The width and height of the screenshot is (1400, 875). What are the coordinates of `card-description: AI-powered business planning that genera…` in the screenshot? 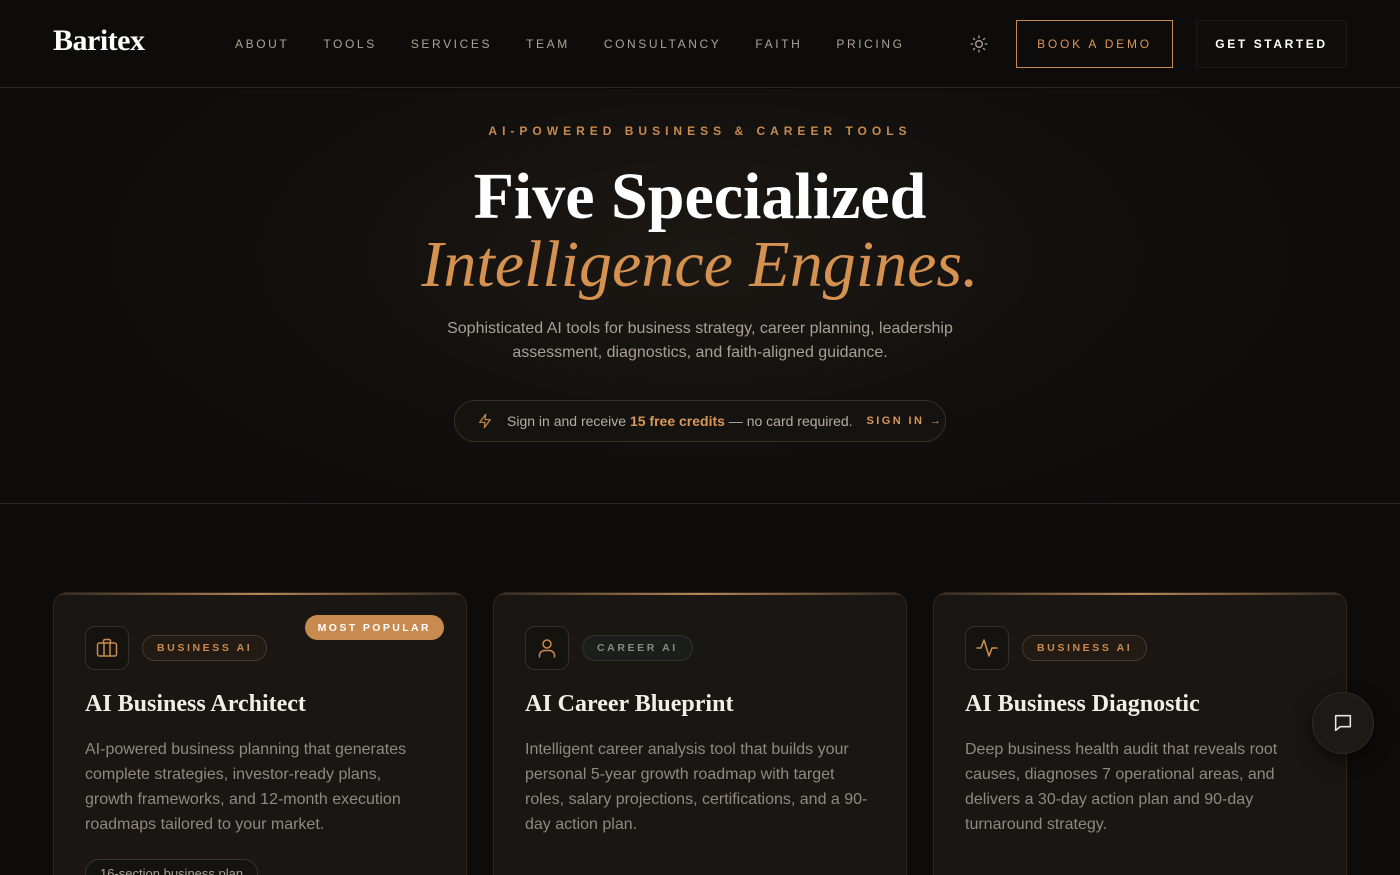 It's located at (246, 787).